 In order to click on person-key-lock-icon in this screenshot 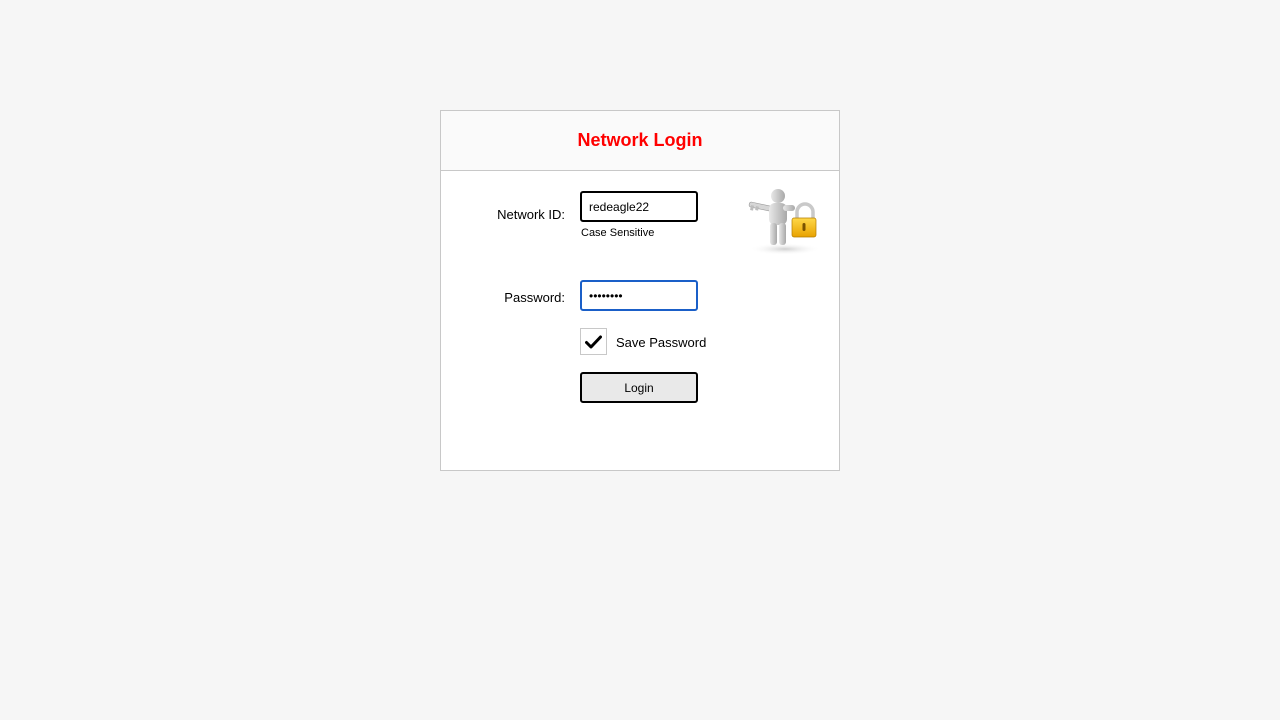, I will do `click(784, 222)`.